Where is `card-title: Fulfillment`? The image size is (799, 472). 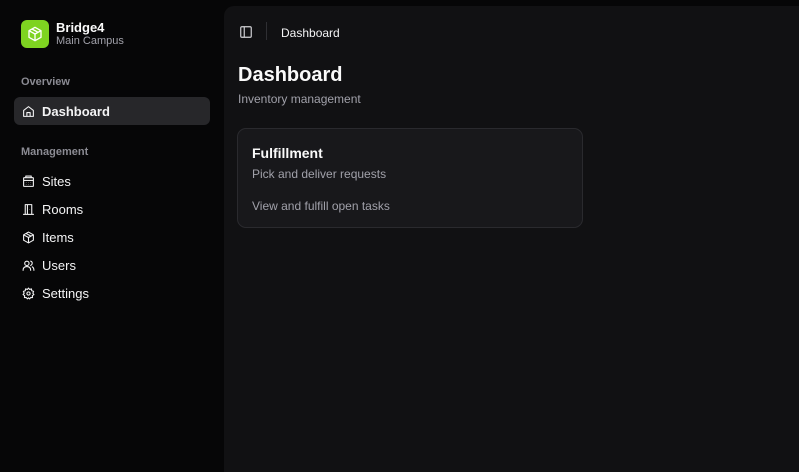 card-title: Fulfillment is located at coordinates (287, 153).